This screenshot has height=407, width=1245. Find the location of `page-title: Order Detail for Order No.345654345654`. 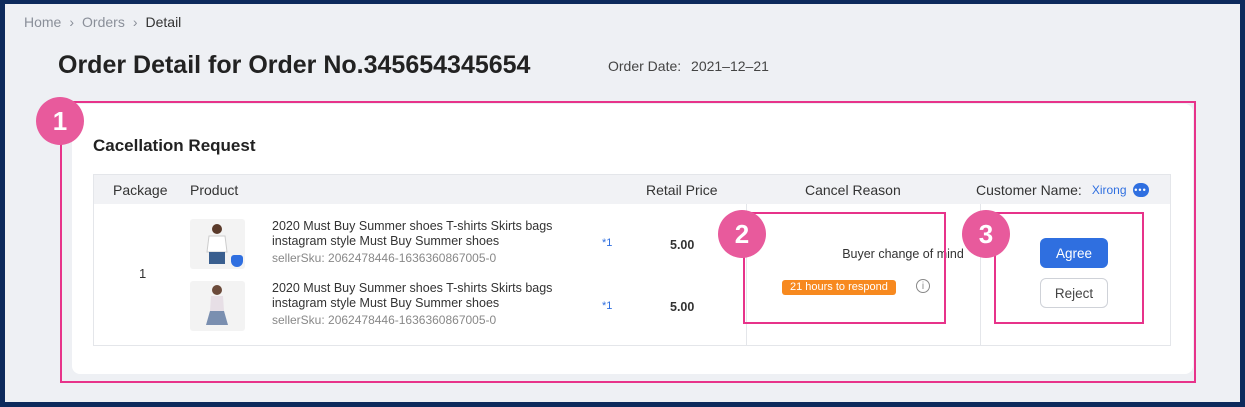

page-title: Order Detail for Order No.345654345654 is located at coordinates (294, 65).